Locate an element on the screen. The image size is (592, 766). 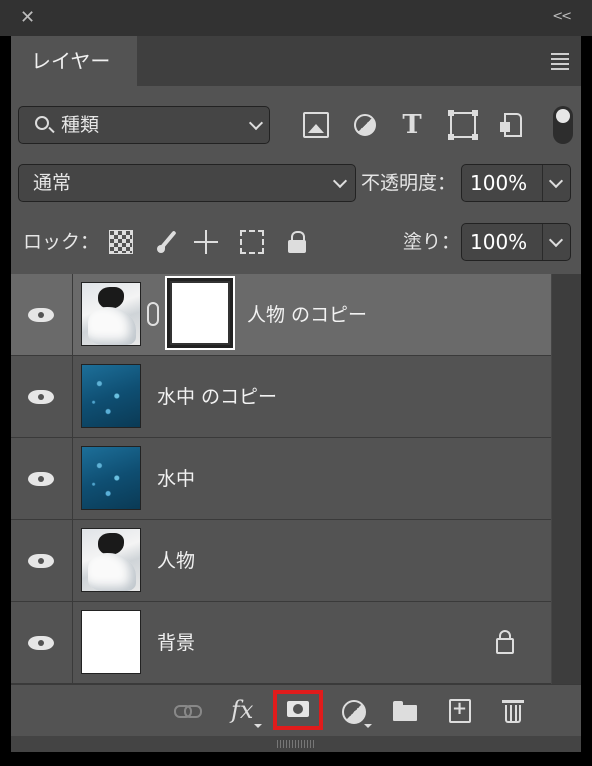
layer-row: 人物 のコピー is located at coordinates (281, 315).